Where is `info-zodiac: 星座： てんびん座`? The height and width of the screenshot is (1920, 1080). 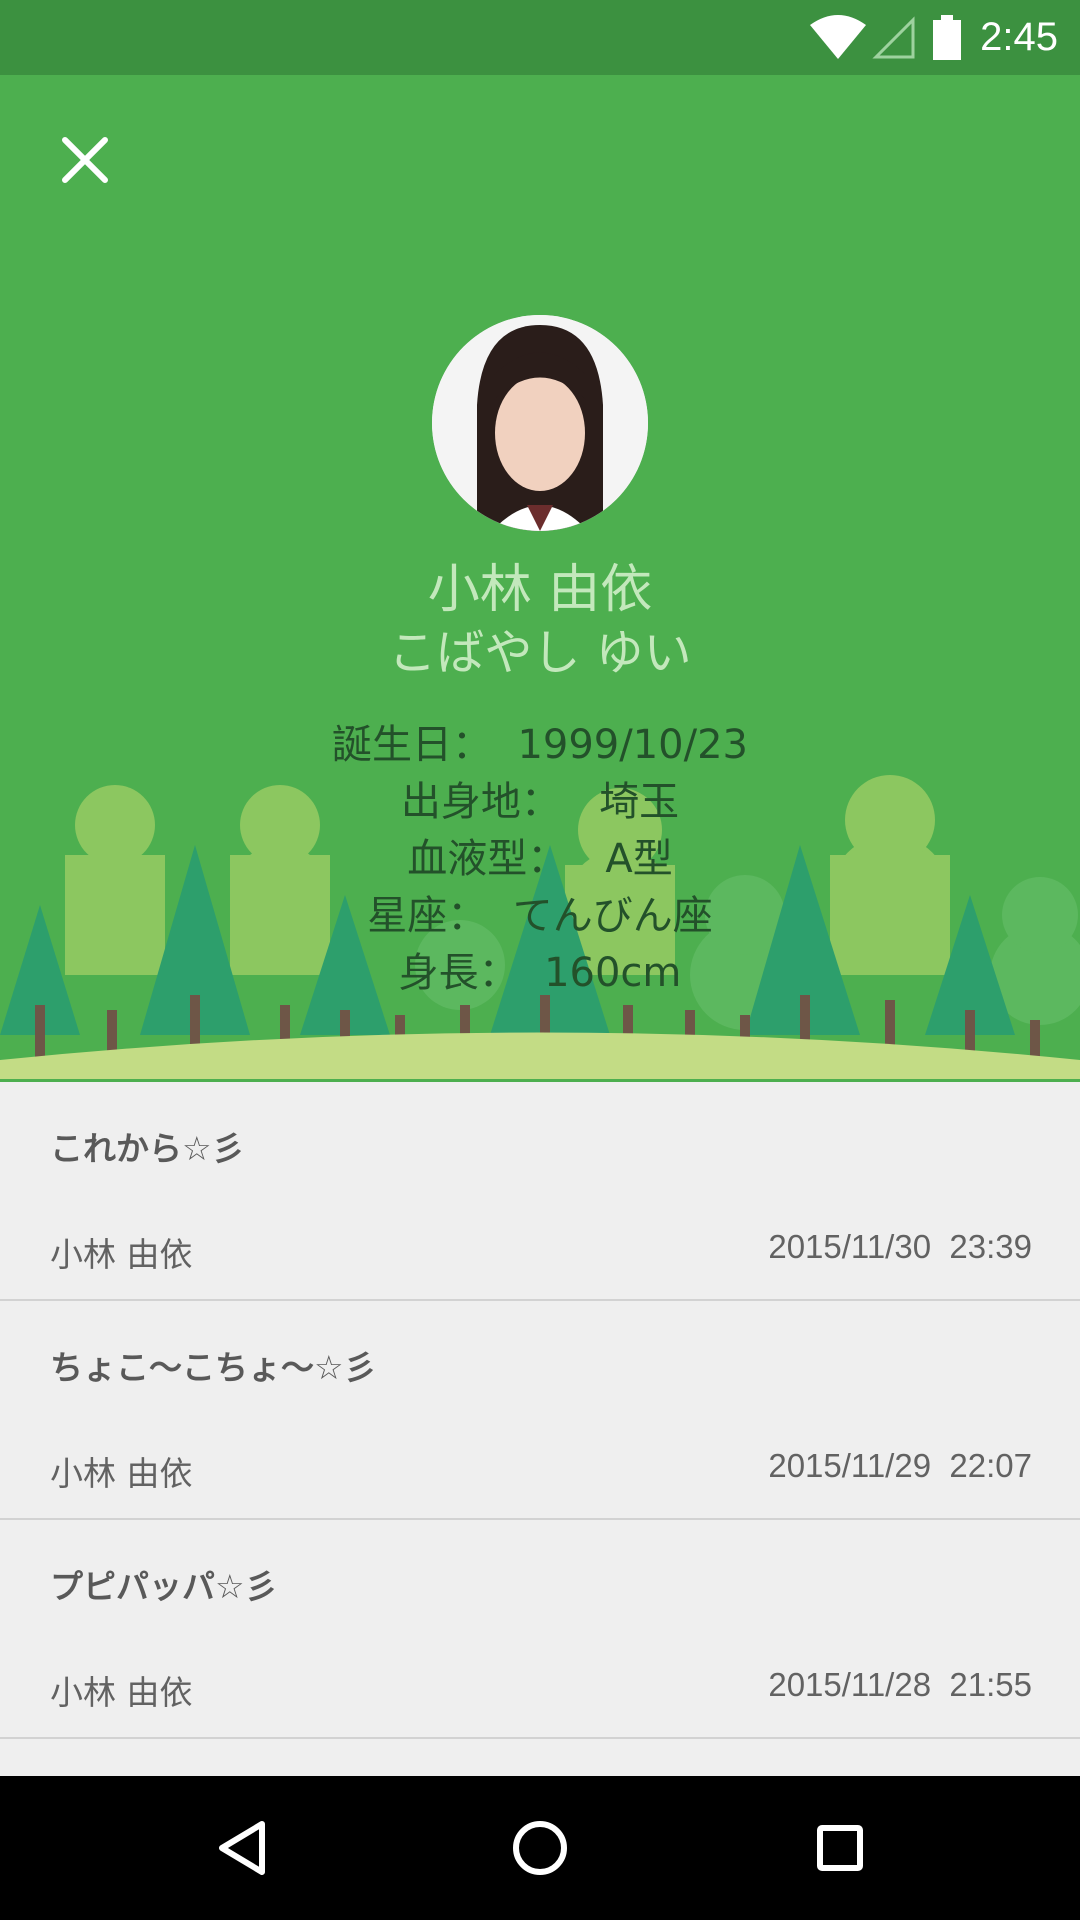 info-zodiac: 星座： てんびん座 is located at coordinates (540, 916).